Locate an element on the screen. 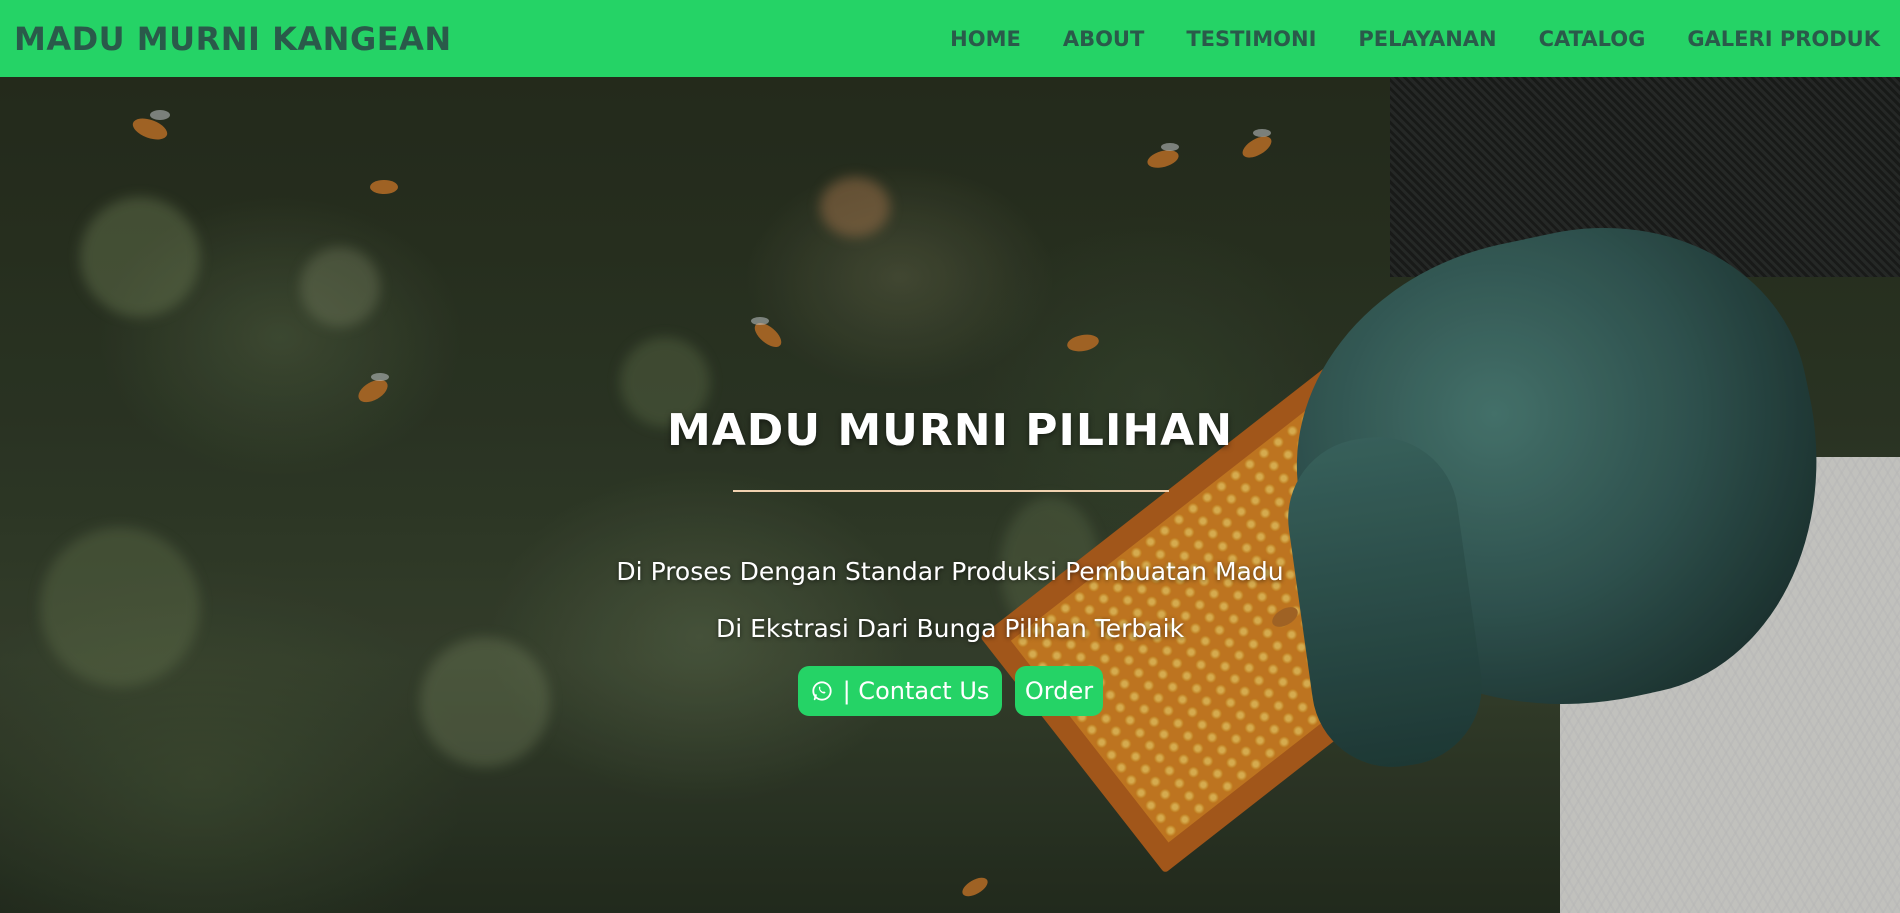 This screenshot has width=1900, height=913. nav-item-galeri-produk: GALERI PRODUK is located at coordinates (1783, 39).